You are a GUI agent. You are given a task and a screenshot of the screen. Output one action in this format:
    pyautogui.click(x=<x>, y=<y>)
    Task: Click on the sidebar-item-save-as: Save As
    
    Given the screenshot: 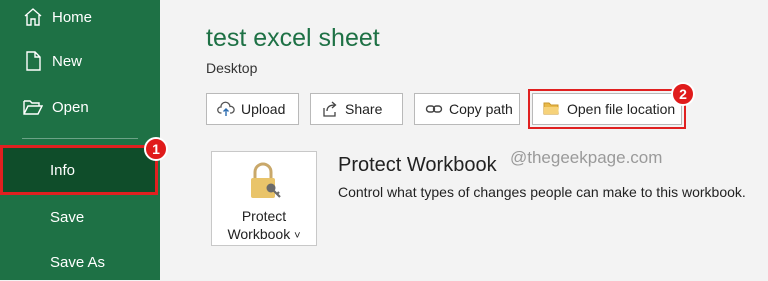 What is the action you would take?
    pyautogui.click(x=80, y=262)
    